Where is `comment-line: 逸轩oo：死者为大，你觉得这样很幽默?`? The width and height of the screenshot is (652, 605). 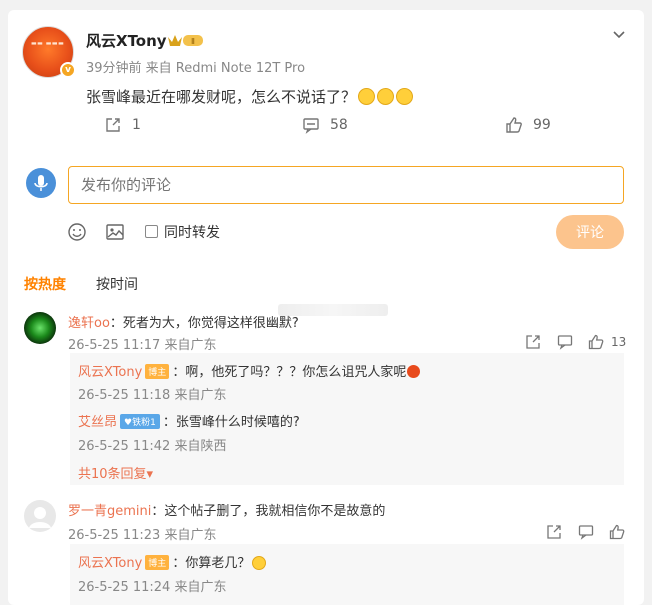
comment-line: 逸轩oo：死者为大，你觉得这样很幽默? is located at coordinates (183, 321).